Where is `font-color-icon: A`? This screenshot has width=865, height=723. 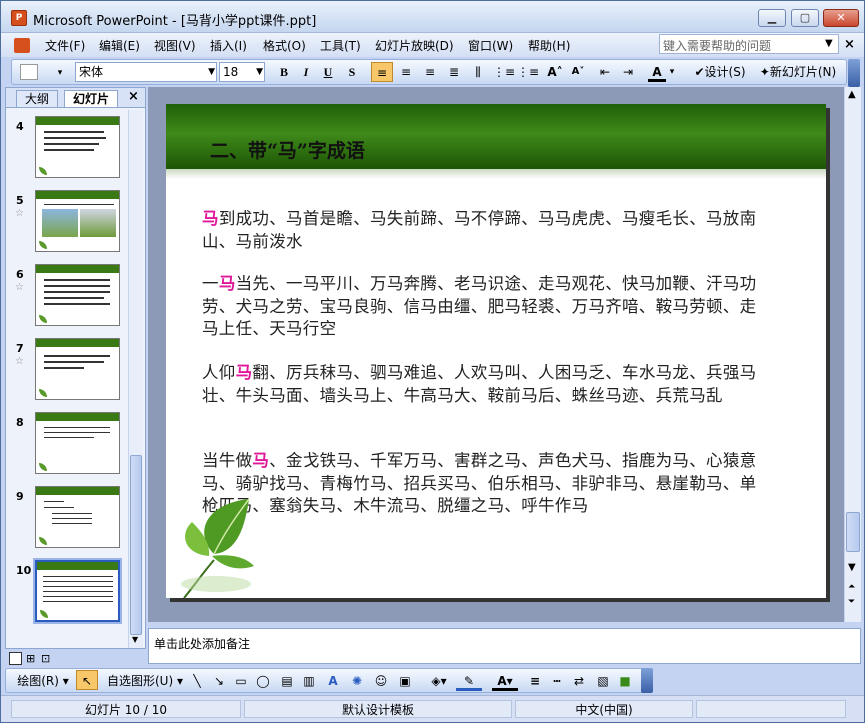
font-color-icon: A is located at coordinates (657, 72).